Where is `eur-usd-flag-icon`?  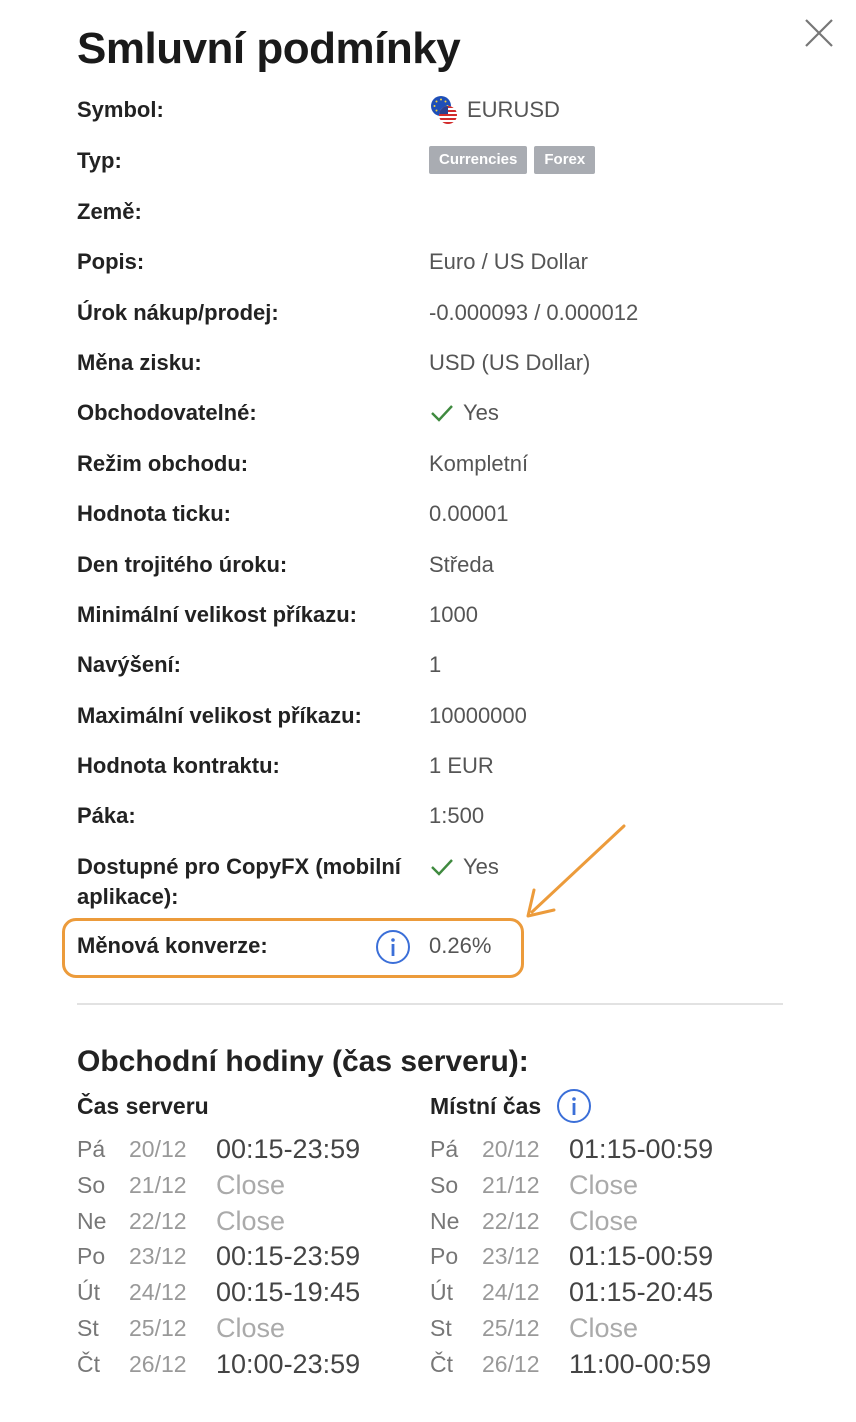
eur-usd-flag-icon is located at coordinates (444, 110).